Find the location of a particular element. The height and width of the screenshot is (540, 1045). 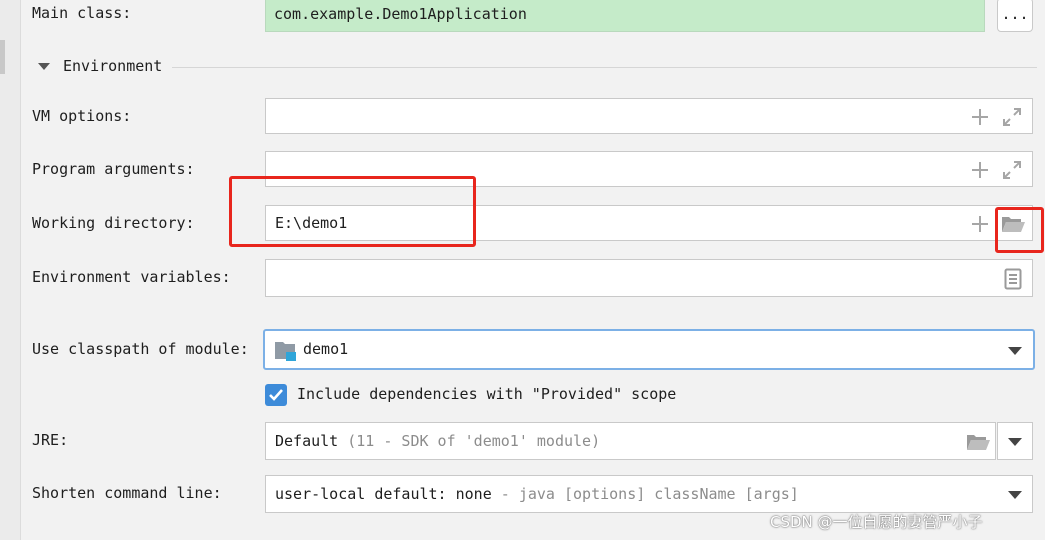

working-directory-label: Working directory: is located at coordinates (113, 223).